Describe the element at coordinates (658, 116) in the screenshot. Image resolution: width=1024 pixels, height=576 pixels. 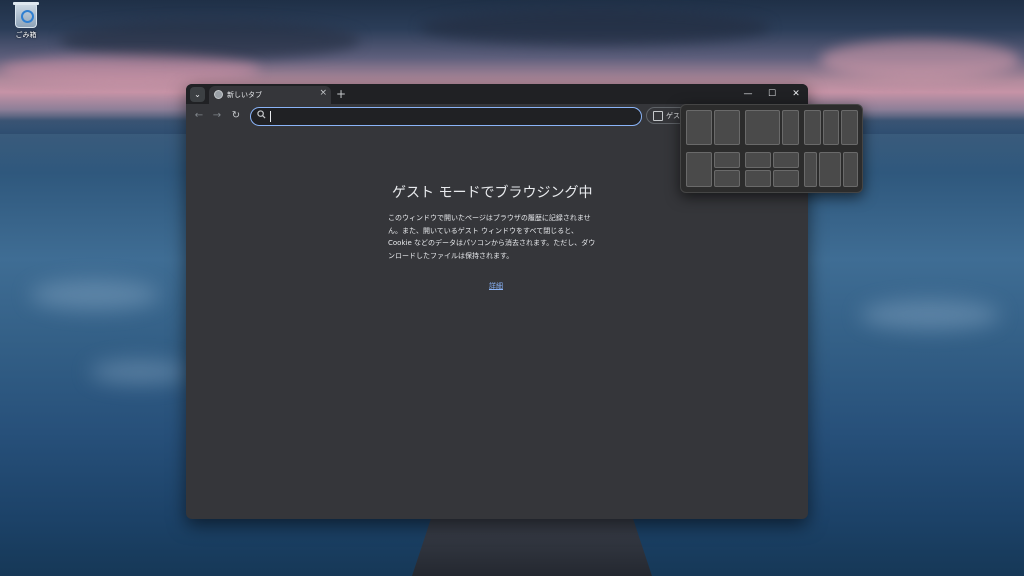
I see `guest-profile-icon` at that location.